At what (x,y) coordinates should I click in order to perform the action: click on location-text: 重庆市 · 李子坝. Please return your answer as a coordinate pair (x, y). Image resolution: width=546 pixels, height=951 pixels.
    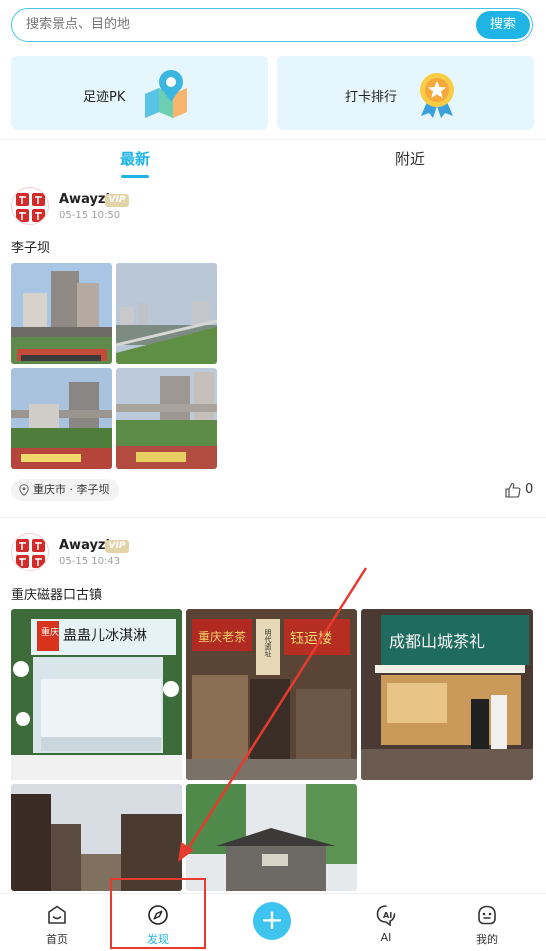
    Looking at the image, I should click on (71, 489).